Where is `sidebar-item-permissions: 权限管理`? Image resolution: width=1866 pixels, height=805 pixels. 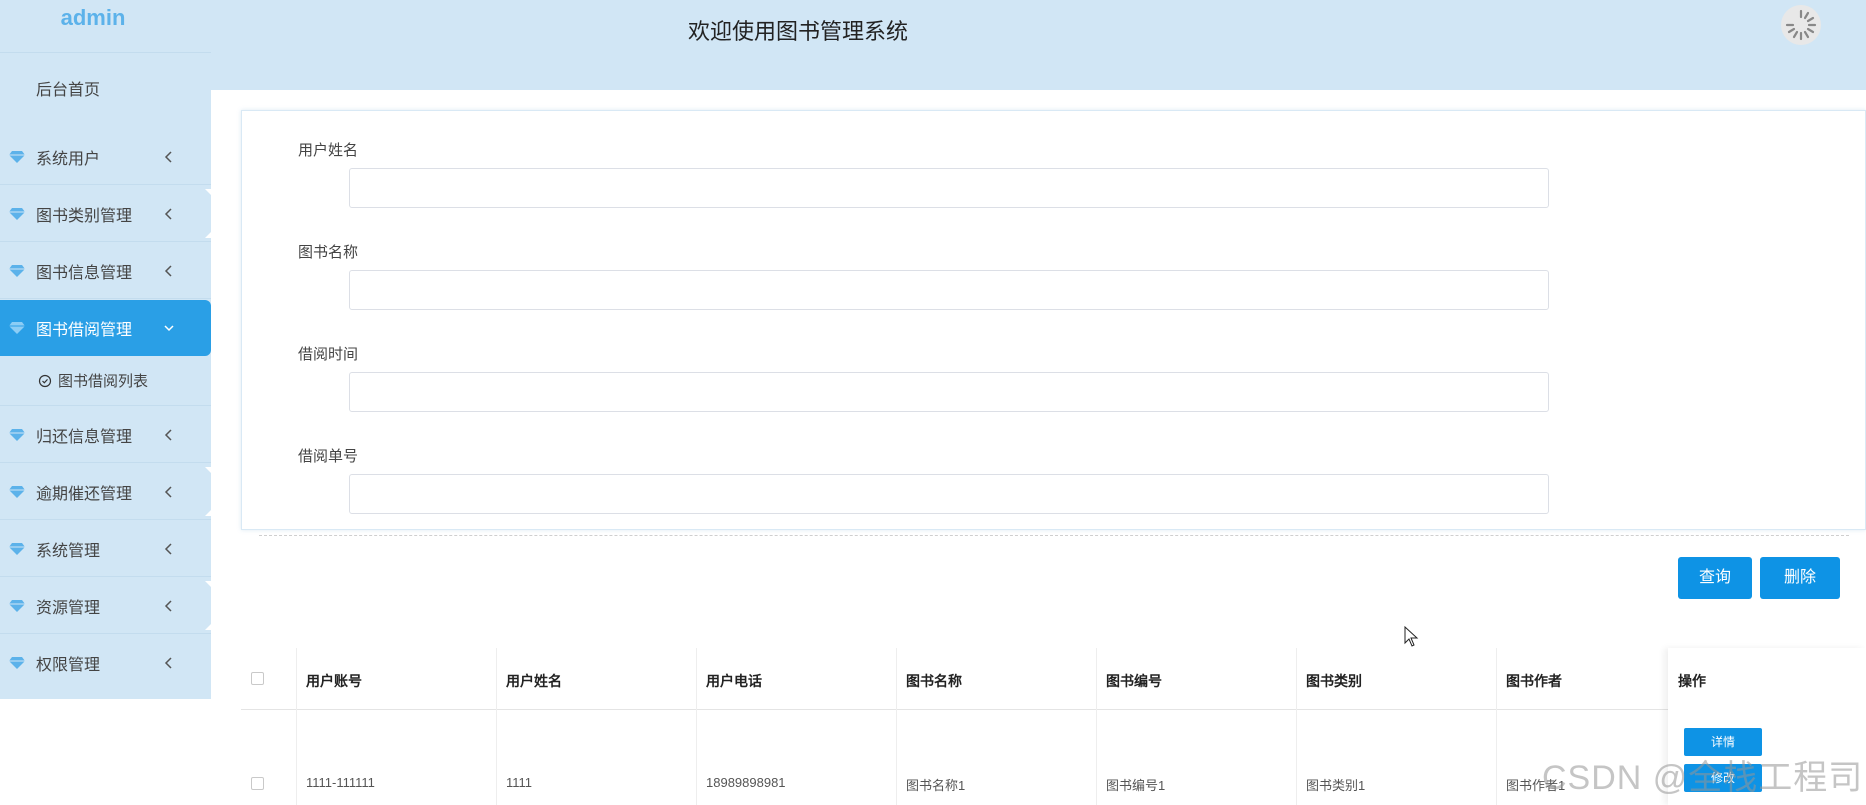 sidebar-item-permissions: 权限管理 is located at coordinates (105, 663).